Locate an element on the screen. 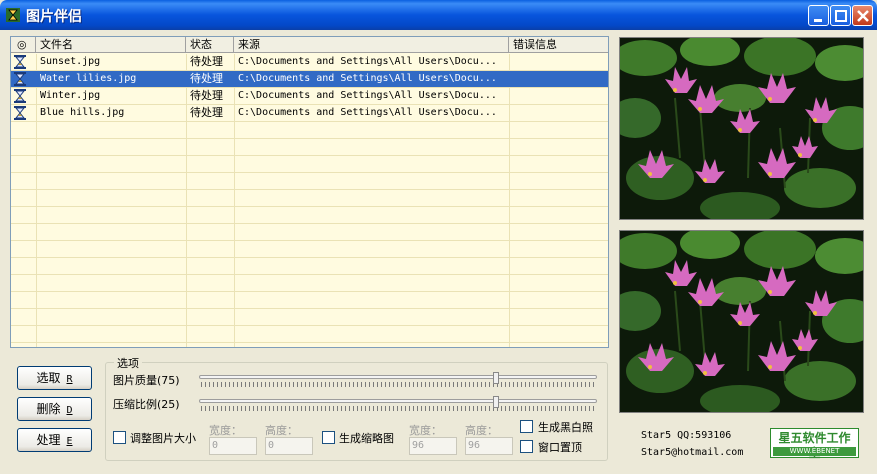 The image size is (877, 474). logo-text: 星五软件工作室 is located at coordinates (814, 445).